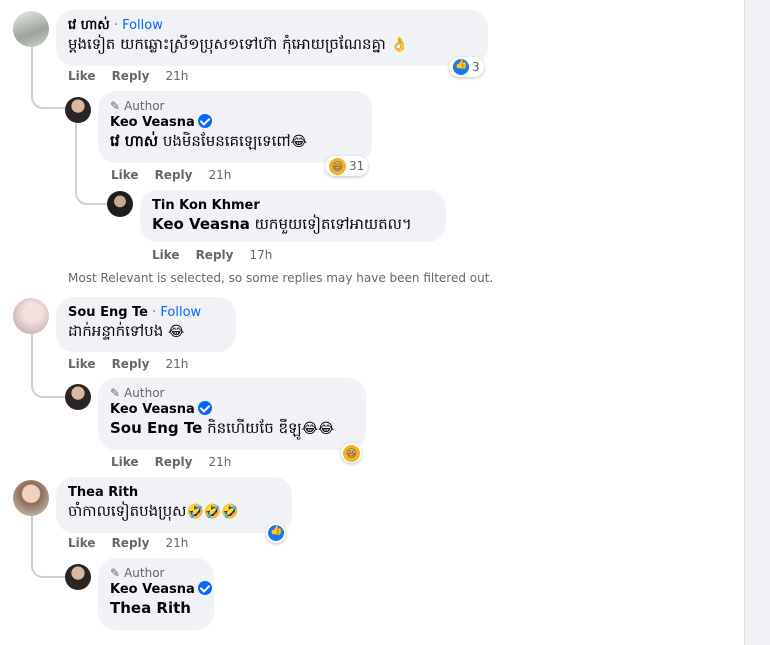 This screenshot has width=770, height=645. I want to click on comment-text: ចាំកាលទៀតបងប្រុស🤣🤣🤣, so click(174, 511).